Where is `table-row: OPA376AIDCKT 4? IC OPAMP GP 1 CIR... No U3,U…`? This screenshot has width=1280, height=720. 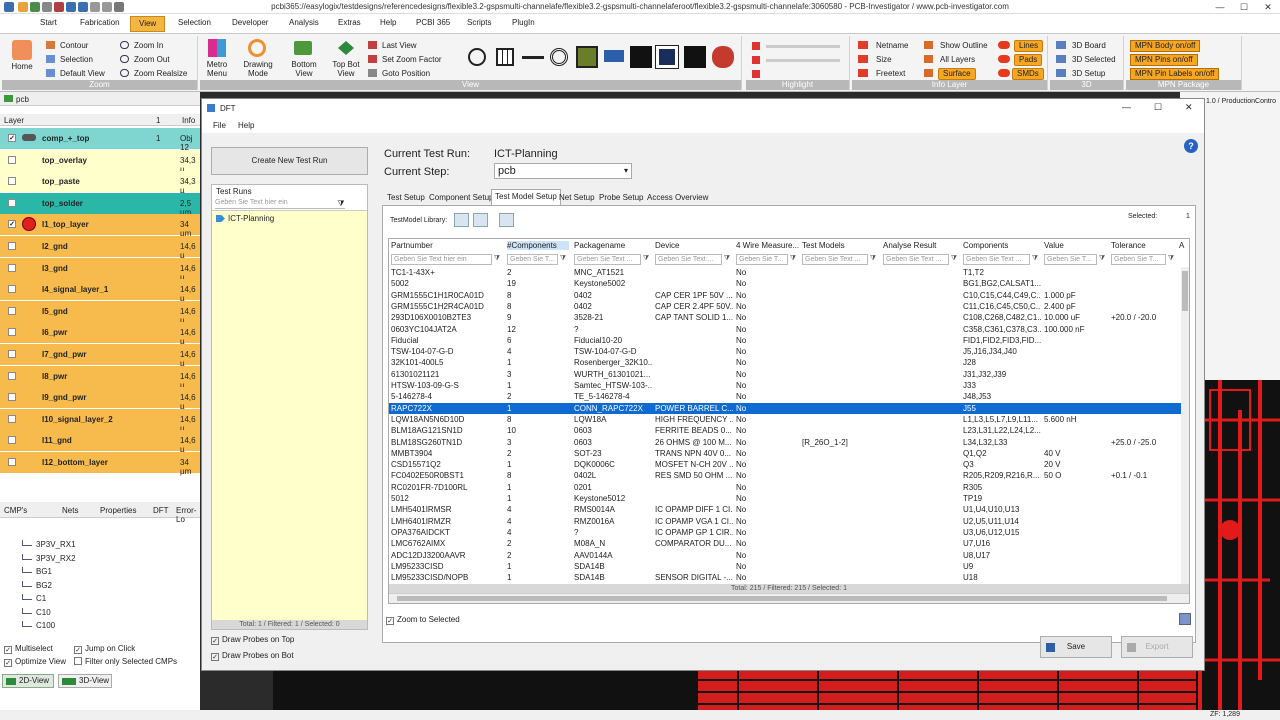 table-row: OPA376AIDCKT 4? IC OPAMP GP 1 CIR... No U3,U… is located at coordinates (789, 532).